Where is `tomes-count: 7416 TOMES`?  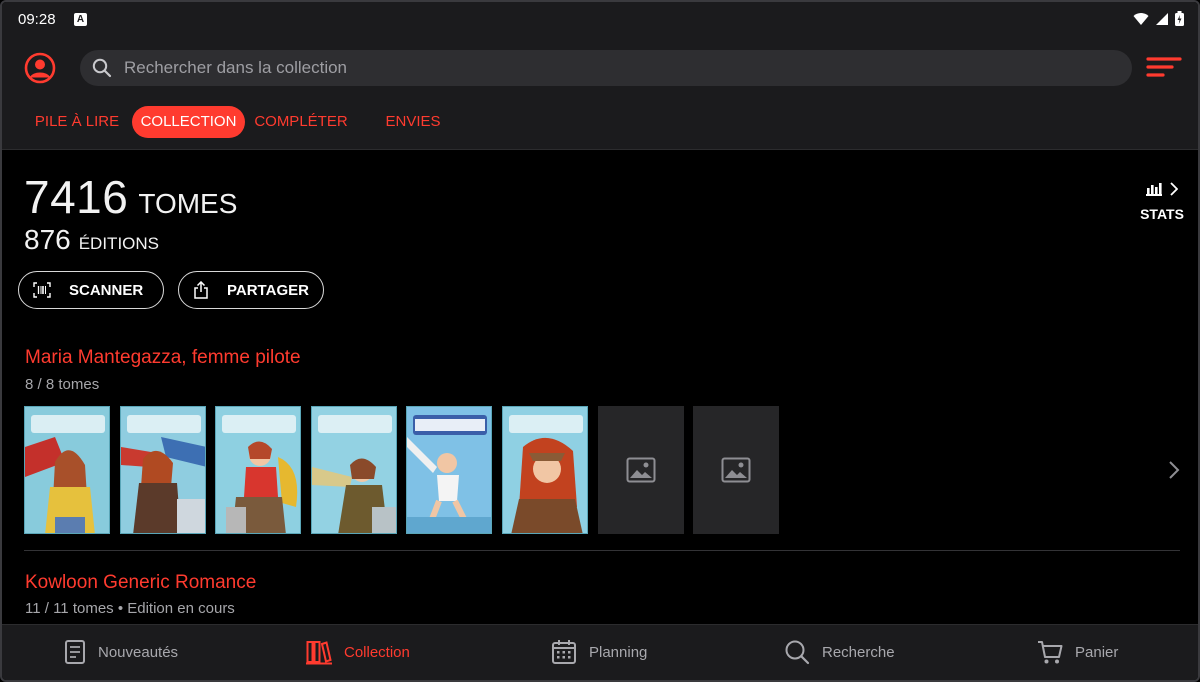 tomes-count: 7416 TOMES is located at coordinates (130, 197).